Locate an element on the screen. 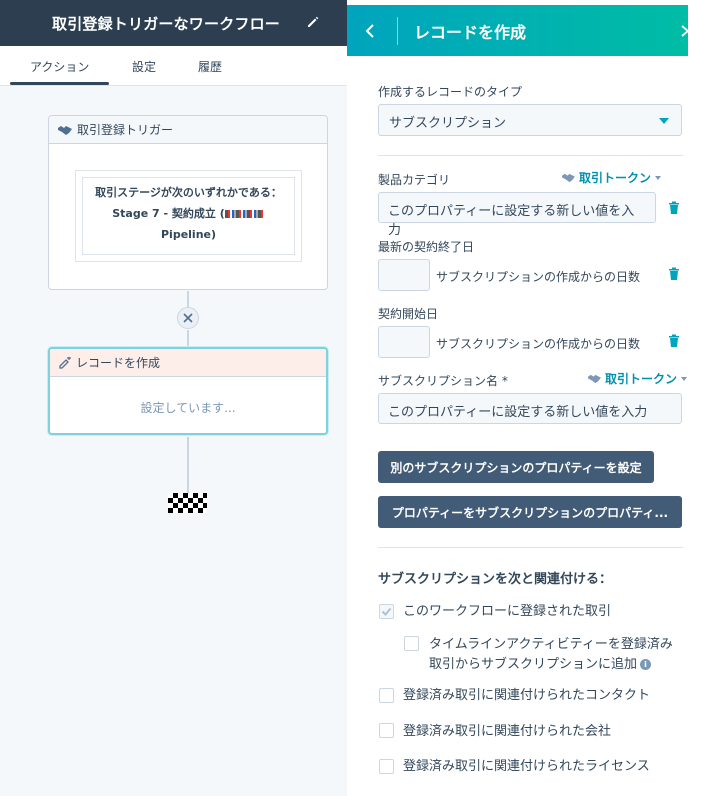 Image resolution: width=703 pixels, height=796 pixels. header-divider is located at coordinates (397, 31).